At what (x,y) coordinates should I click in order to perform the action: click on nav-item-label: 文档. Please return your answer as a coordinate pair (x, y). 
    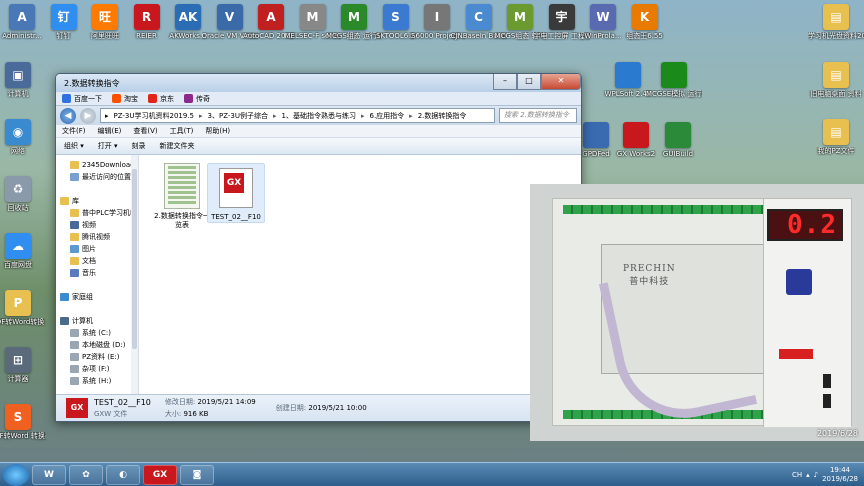
    Looking at the image, I should click on (89, 261).